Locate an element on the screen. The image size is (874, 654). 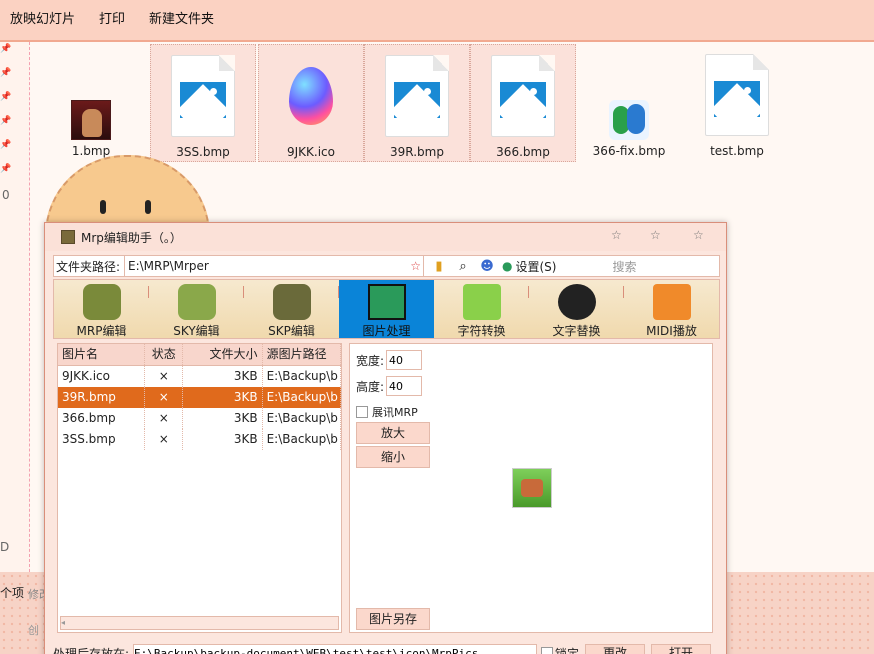
file-item: 39R.bmp is located at coordinates (417, 103).